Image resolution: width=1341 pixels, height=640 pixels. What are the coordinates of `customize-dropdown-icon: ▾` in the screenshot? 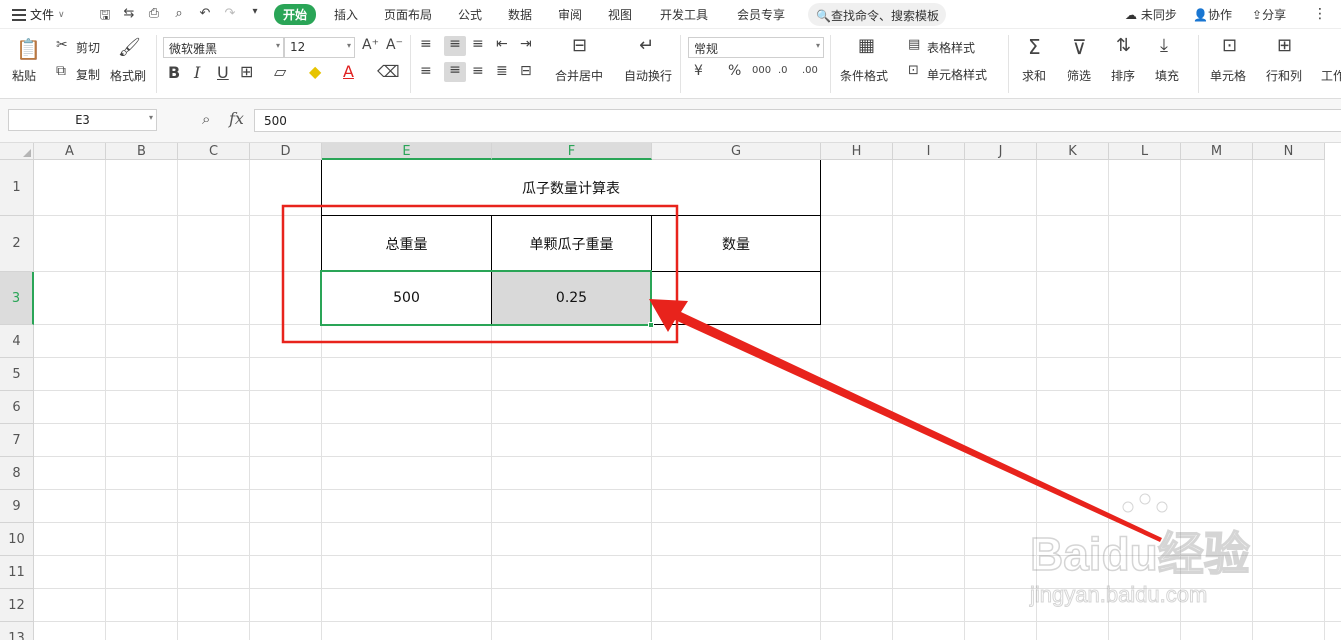 It's located at (255, 11).